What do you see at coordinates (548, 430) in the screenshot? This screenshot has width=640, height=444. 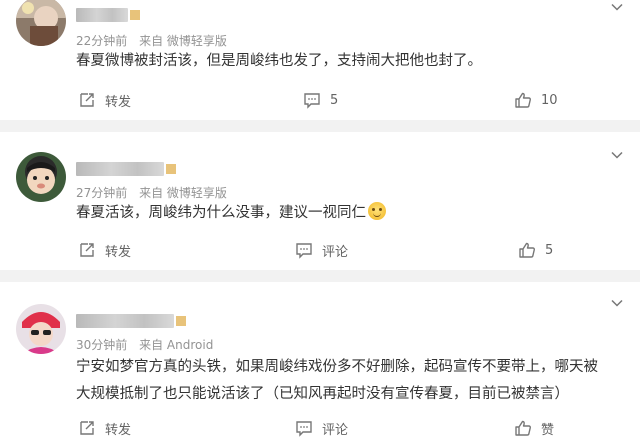 I see `like-label: 赞` at bounding box center [548, 430].